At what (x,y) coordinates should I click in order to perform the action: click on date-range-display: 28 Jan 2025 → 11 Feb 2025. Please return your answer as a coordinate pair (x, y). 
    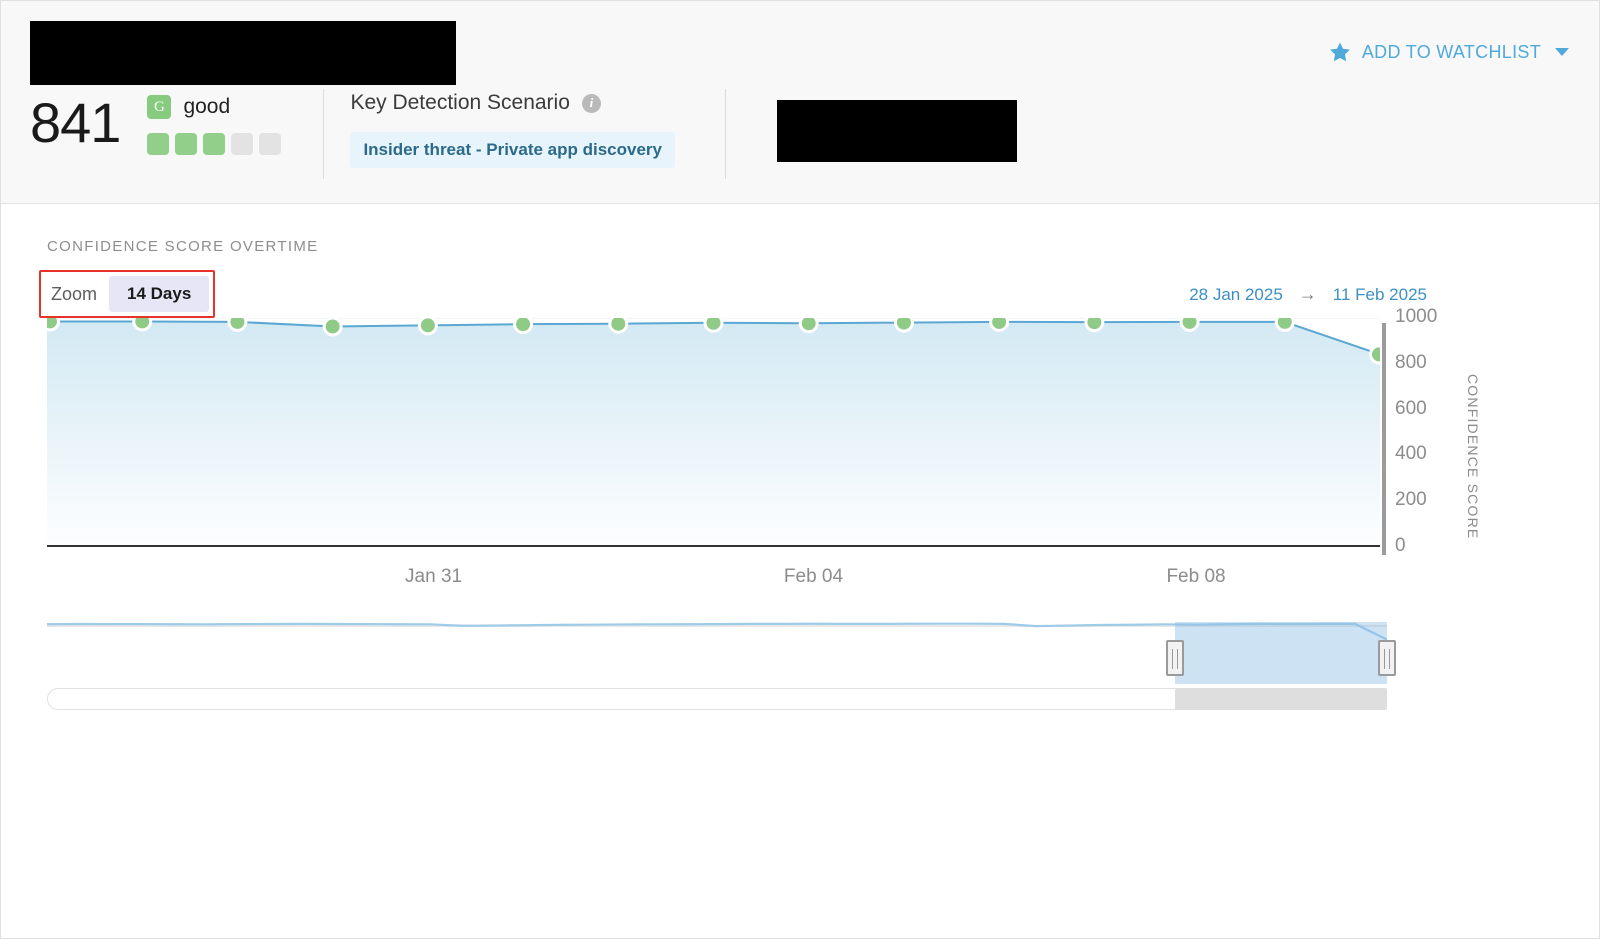
    Looking at the image, I should click on (1308, 294).